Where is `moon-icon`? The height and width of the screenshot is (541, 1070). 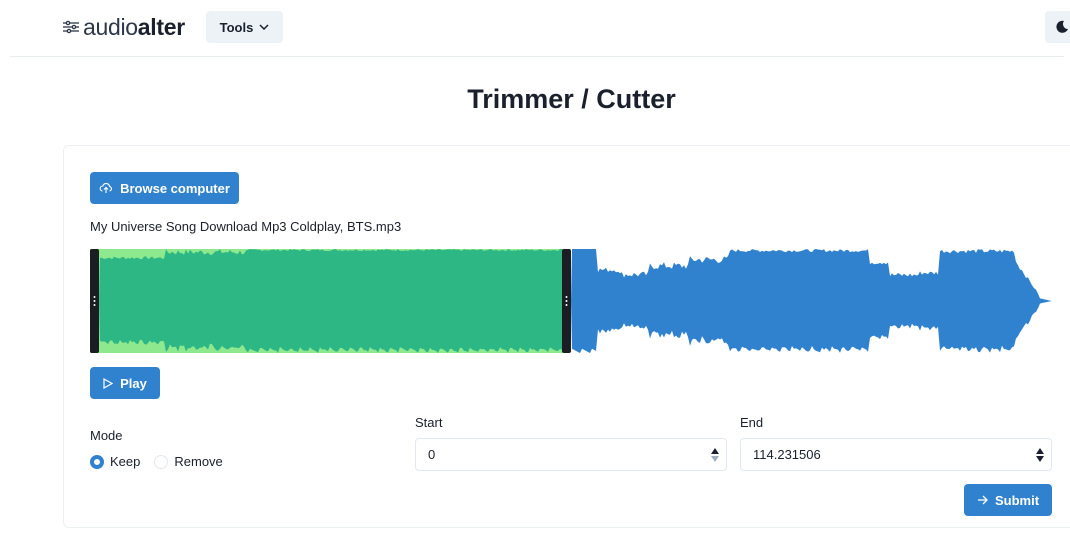 moon-icon is located at coordinates (1062, 26).